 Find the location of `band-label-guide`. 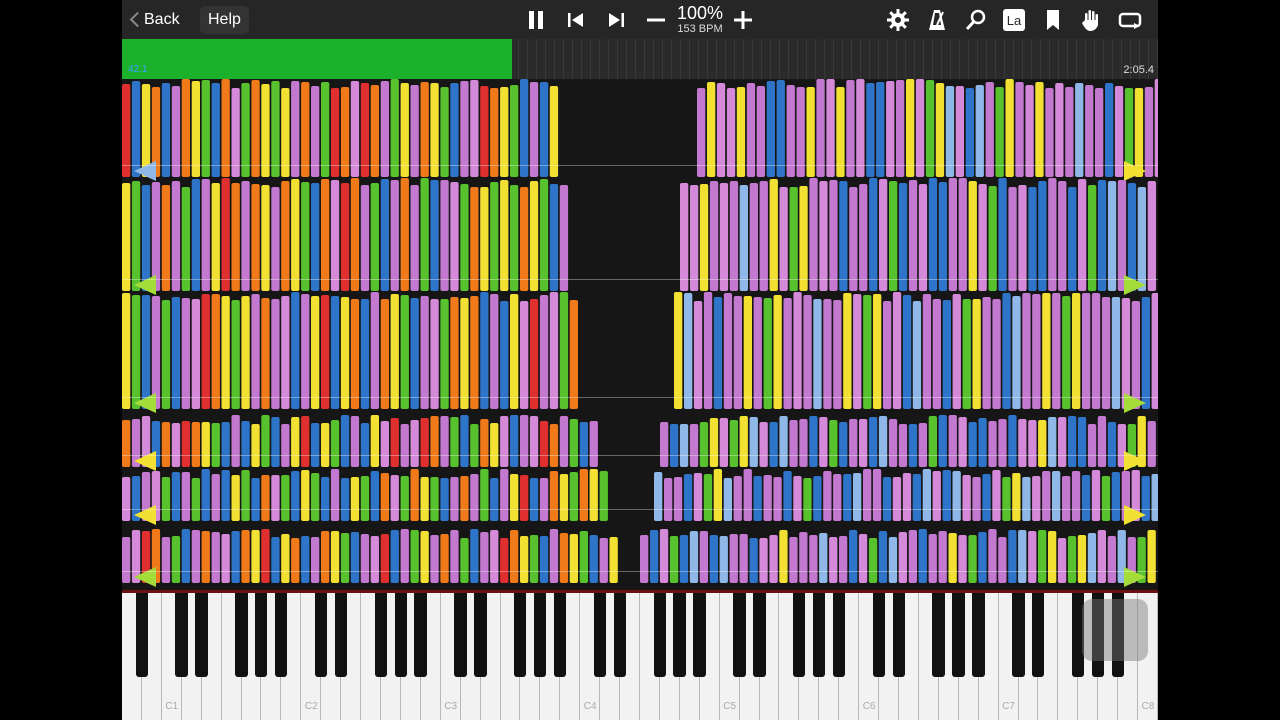

band-label-guide is located at coordinates (640, 397).